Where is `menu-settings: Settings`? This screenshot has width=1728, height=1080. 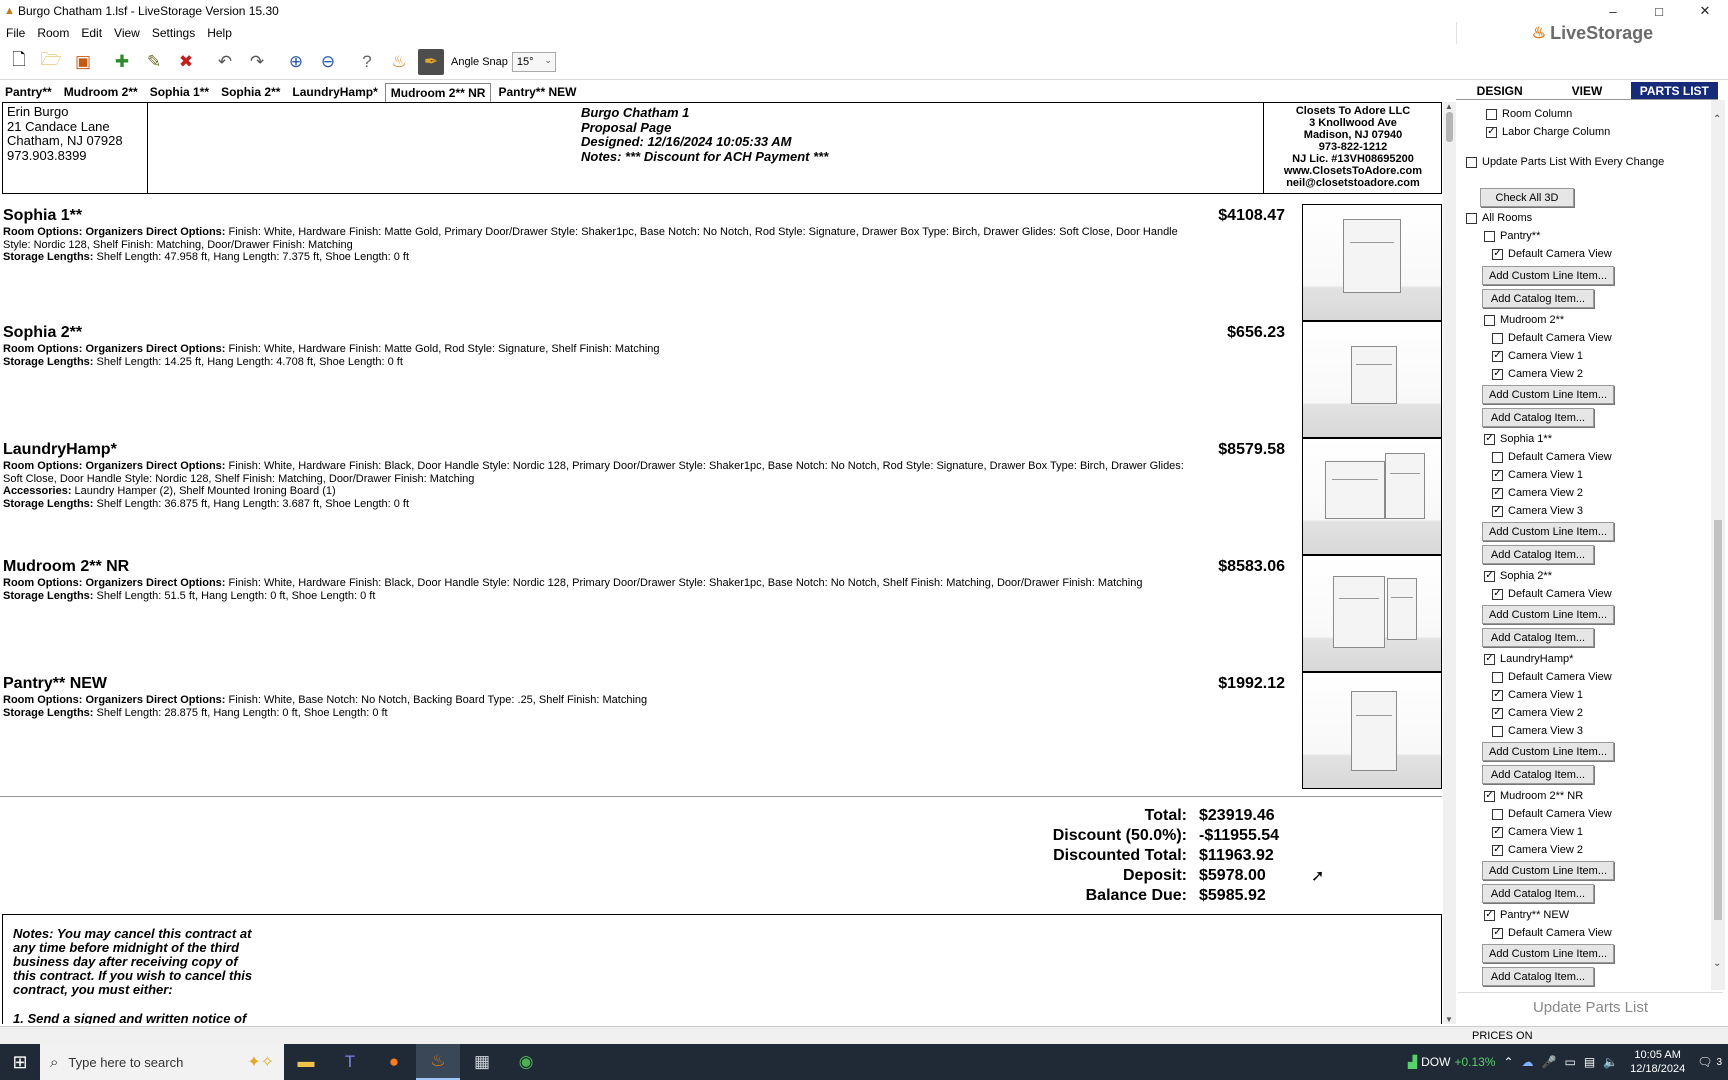 menu-settings: Settings is located at coordinates (173, 33).